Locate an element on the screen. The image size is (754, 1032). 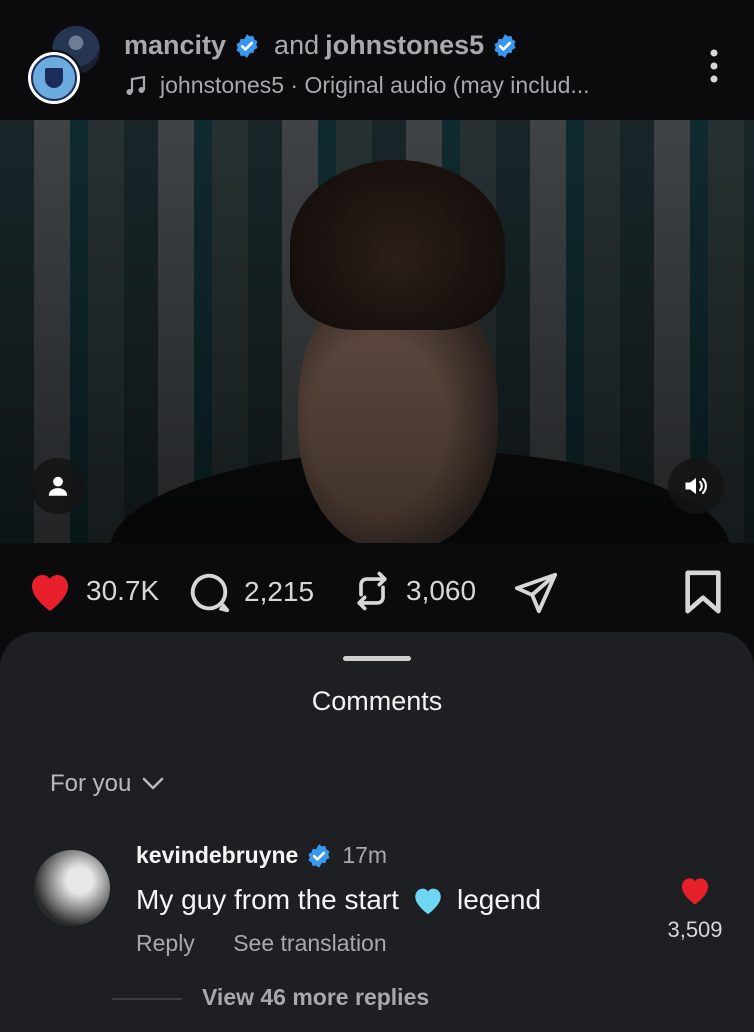
mancity-avatar is located at coordinates (54, 78).